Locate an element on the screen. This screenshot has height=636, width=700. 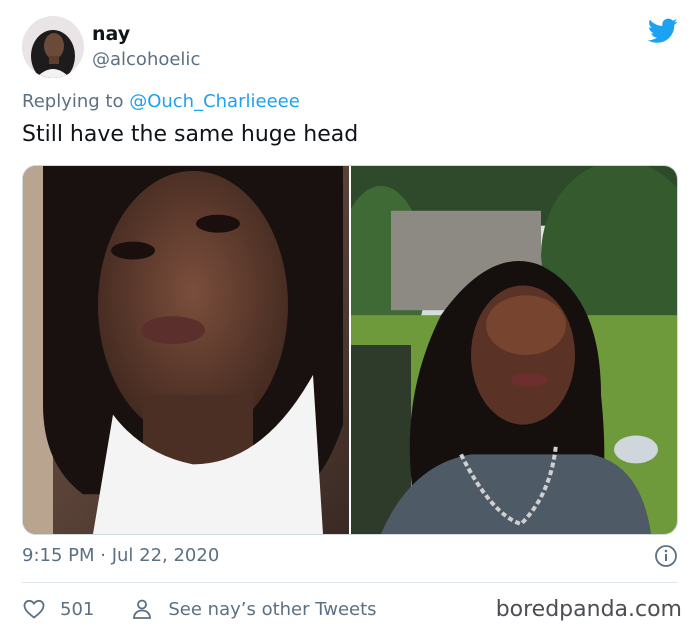
like-count: 501 is located at coordinates (77, 609).